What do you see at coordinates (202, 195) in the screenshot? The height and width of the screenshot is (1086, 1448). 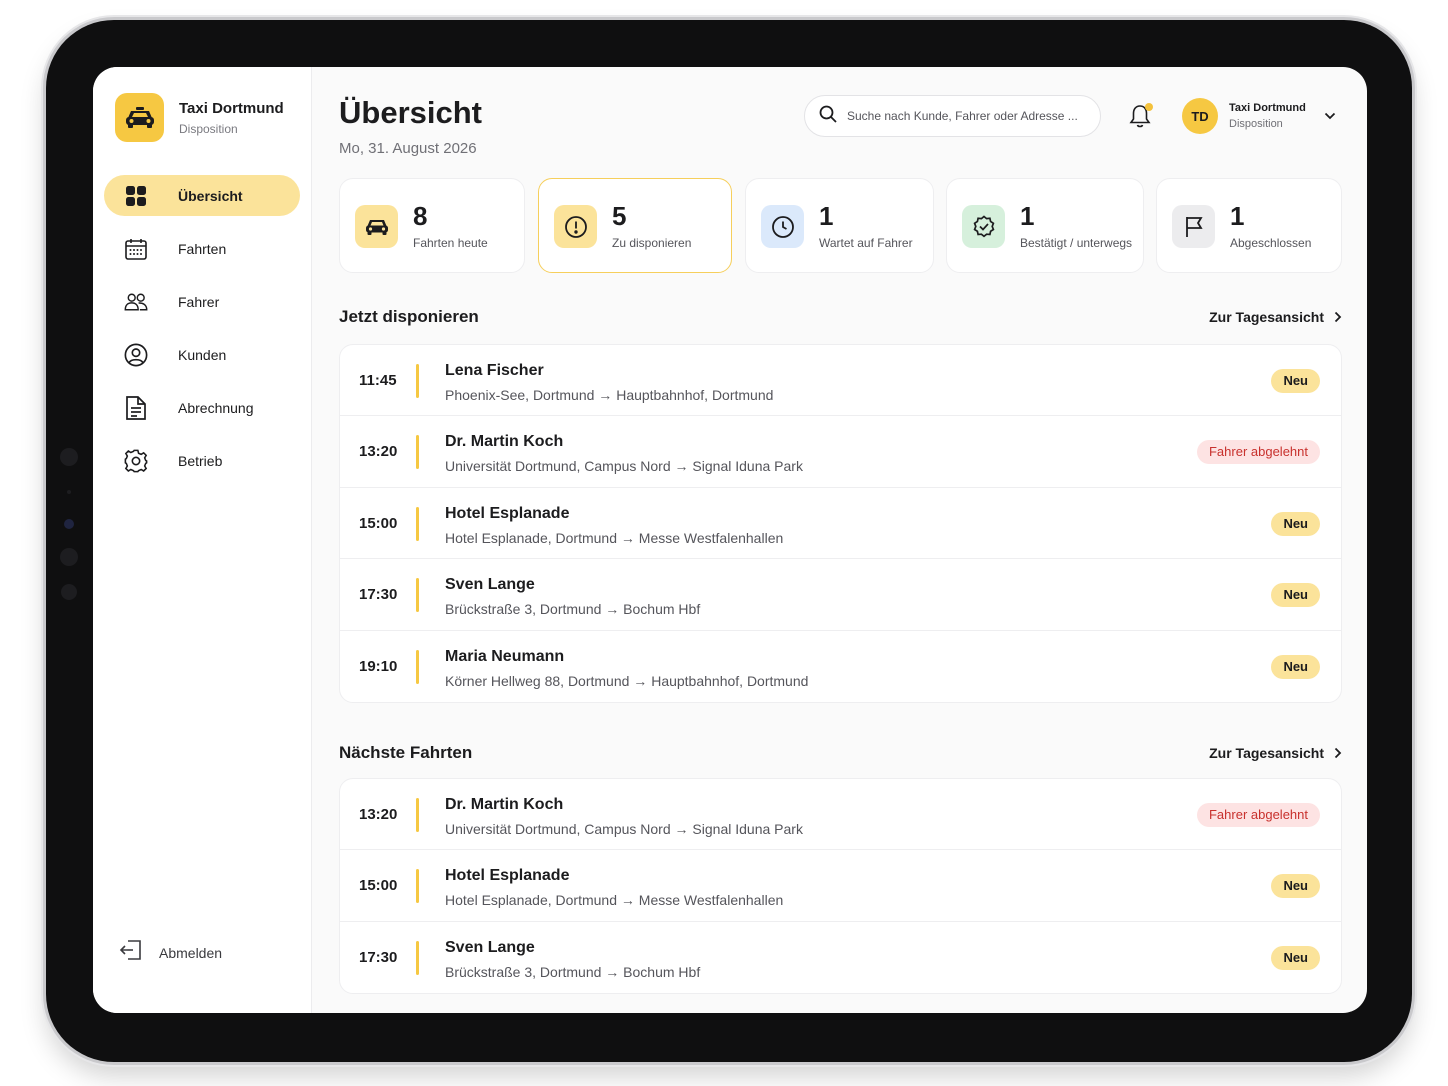 I see `sidebar-item-uebersicht: Übersicht` at bounding box center [202, 195].